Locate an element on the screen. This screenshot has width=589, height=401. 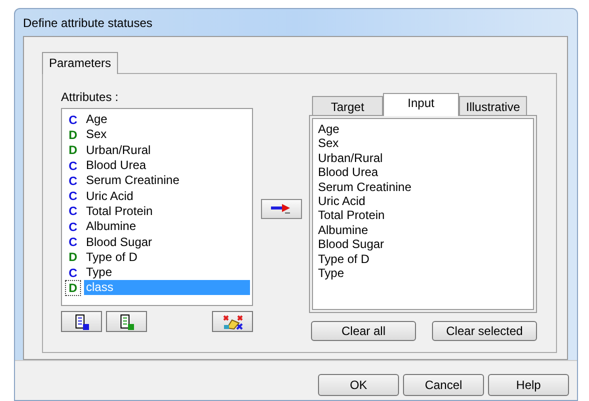
move-right-button is located at coordinates (281, 209).